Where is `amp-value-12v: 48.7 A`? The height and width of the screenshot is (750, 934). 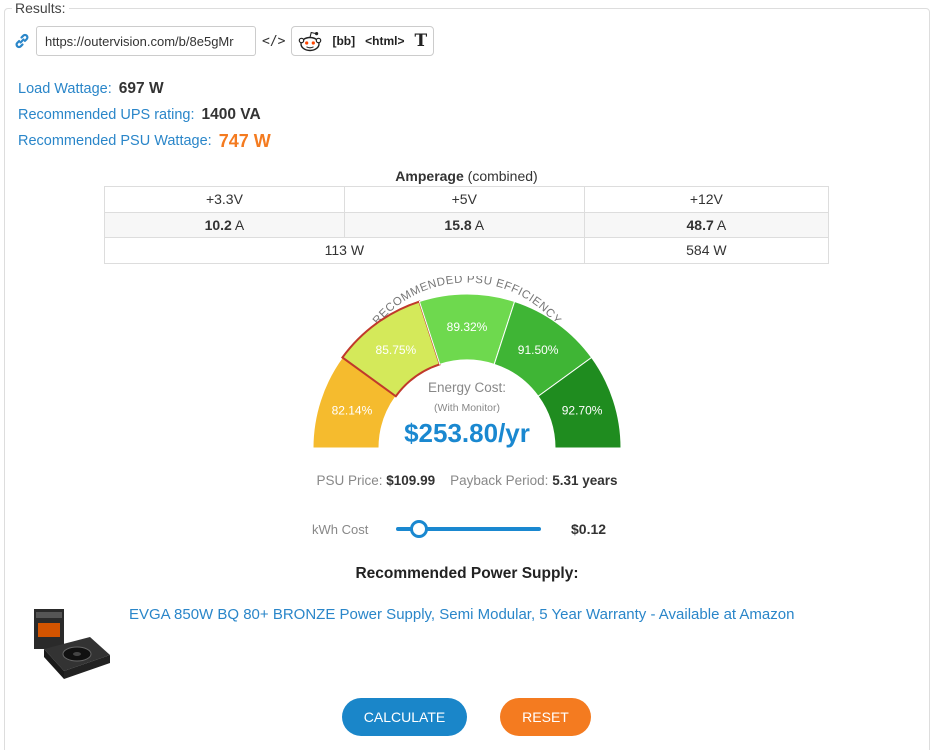 amp-value-12v: 48.7 A is located at coordinates (706, 224).